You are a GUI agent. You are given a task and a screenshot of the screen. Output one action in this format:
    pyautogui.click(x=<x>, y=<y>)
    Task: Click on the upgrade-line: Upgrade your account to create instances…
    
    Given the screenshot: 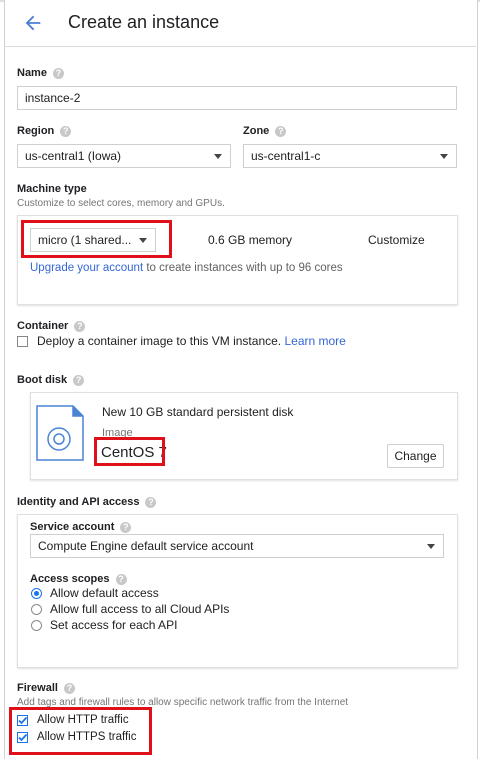 What is the action you would take?
    pyautogui.click(x=186, y=268)
    